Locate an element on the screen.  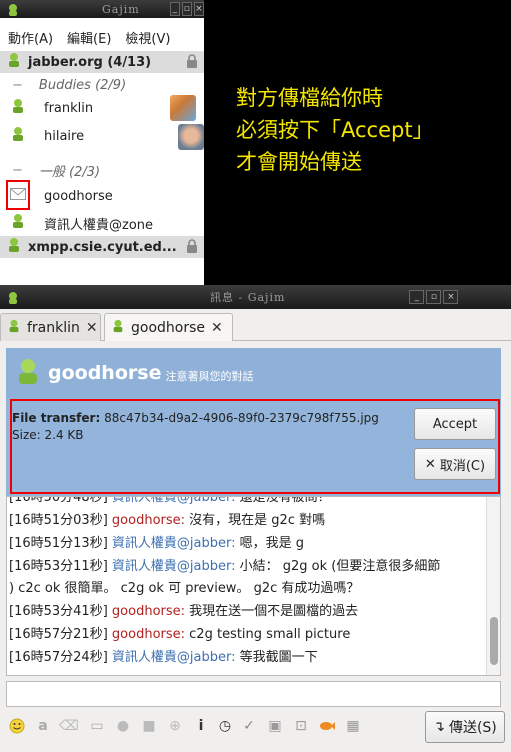
scroll-thumb is located at coordinates (494, 641).